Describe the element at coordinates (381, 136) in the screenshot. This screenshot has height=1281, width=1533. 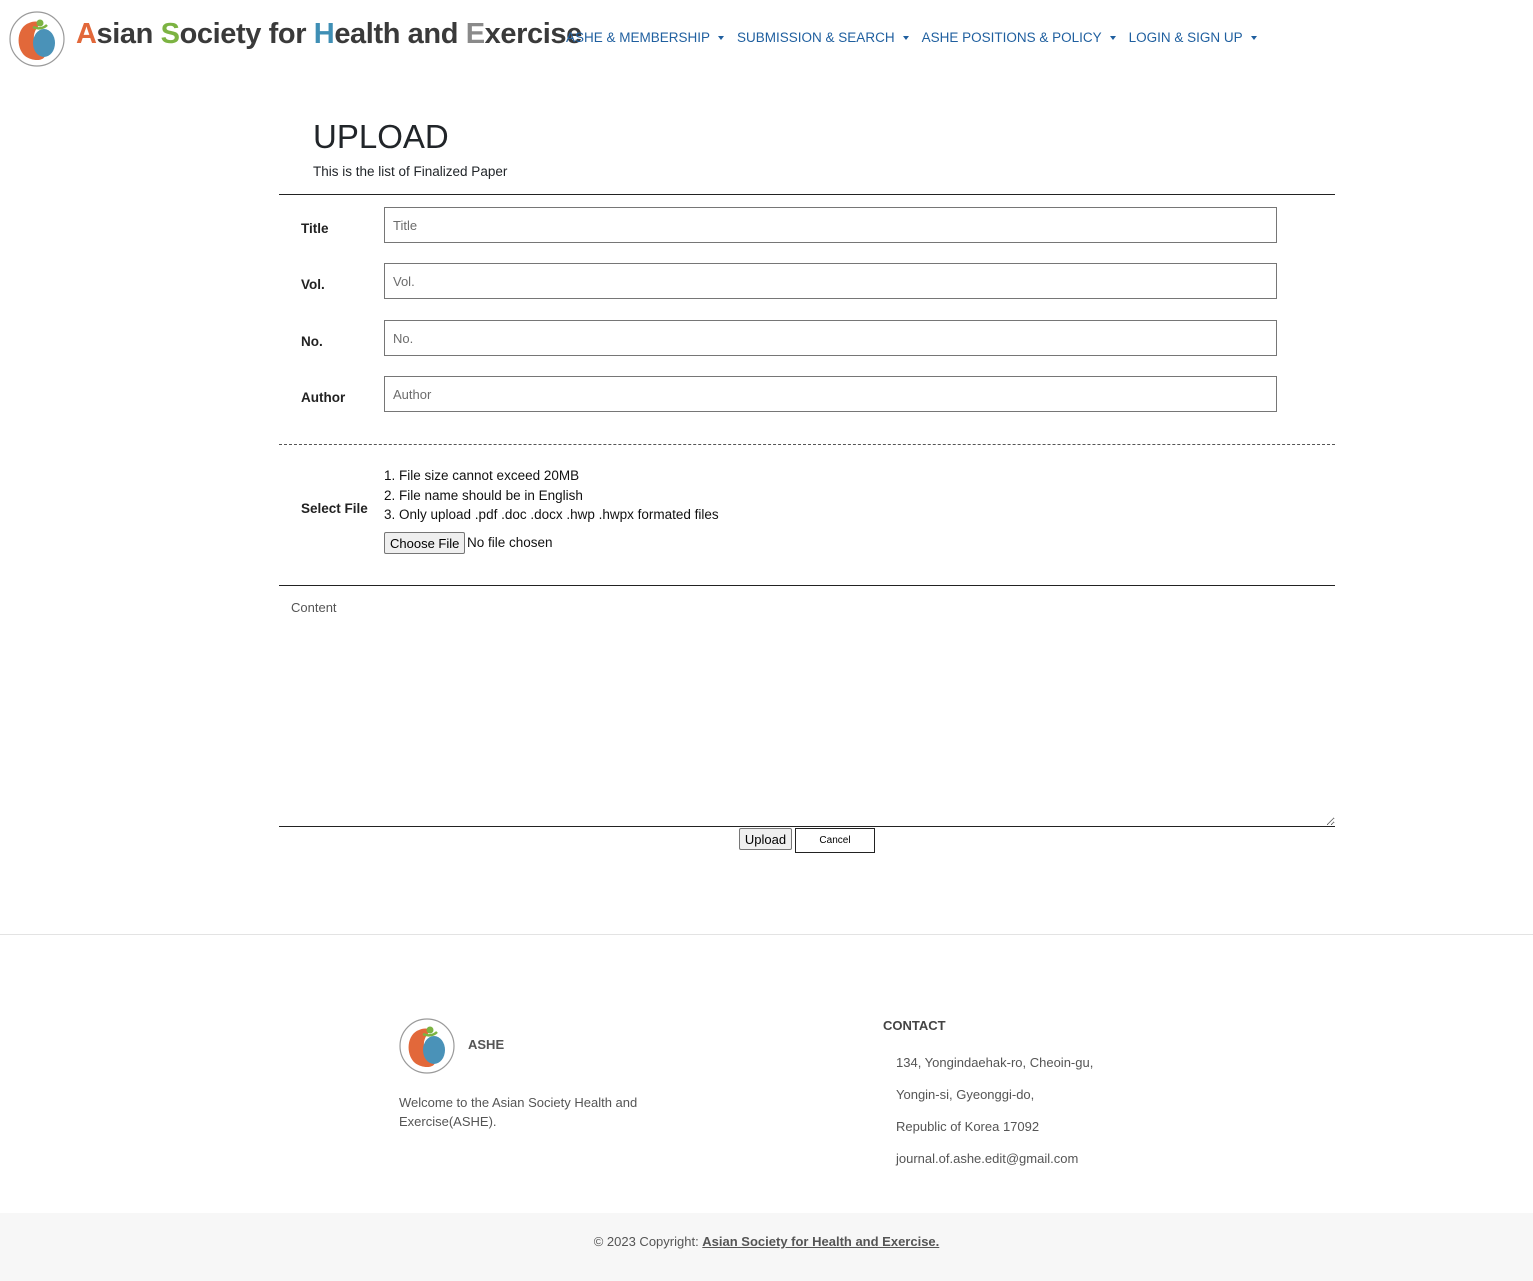
I see `page-title: UPLOAD` at that location.